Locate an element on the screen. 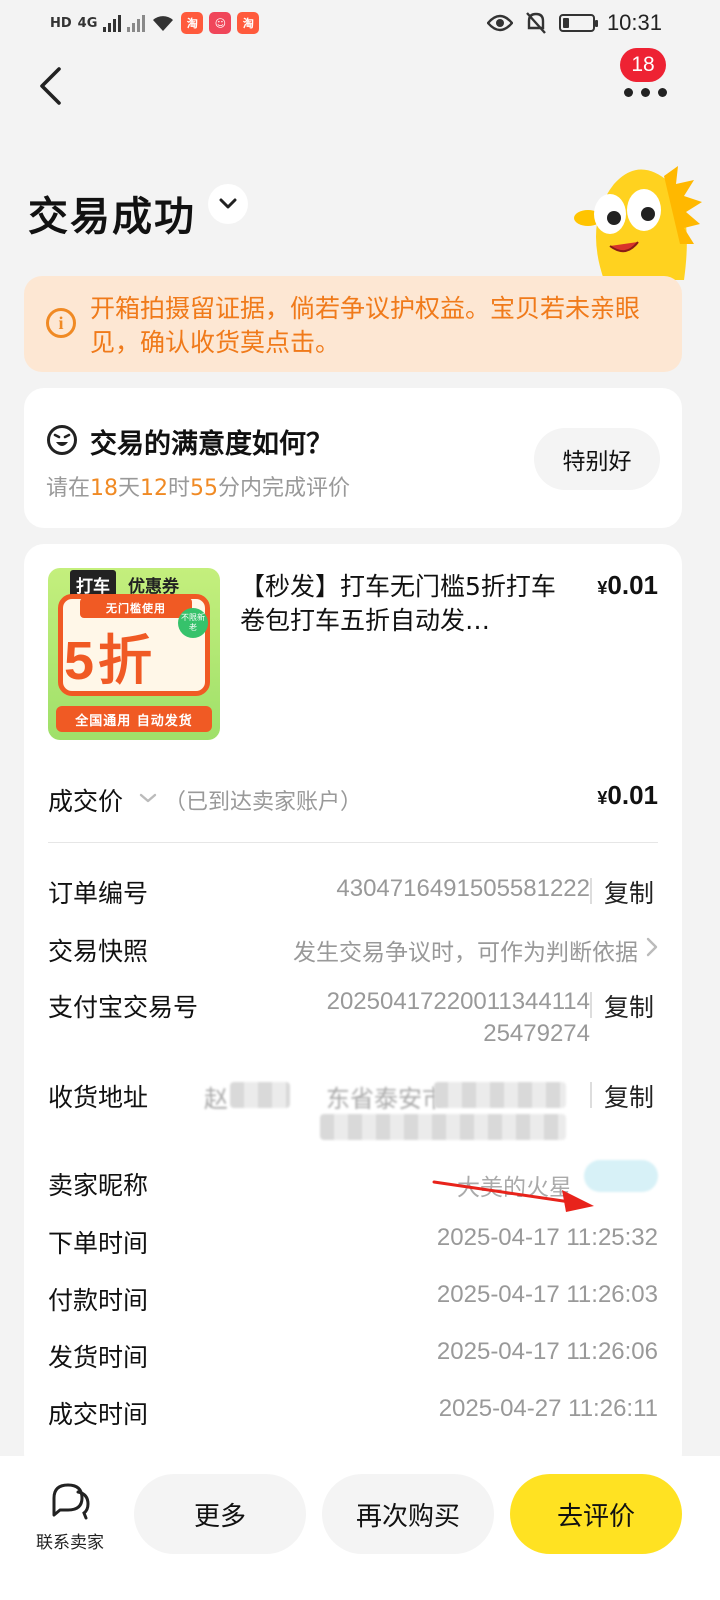 This screenshot has height=1600, width=720. deadline-prefix: 请在 is located at coordinates (68, 488).